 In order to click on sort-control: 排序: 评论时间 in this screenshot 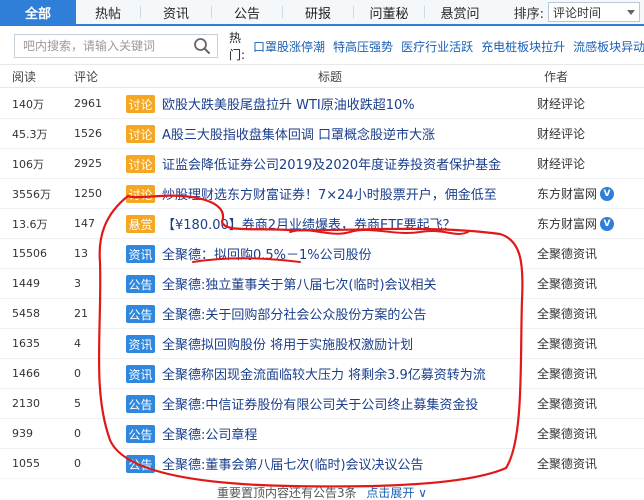, I will do `click(579, 12)`.